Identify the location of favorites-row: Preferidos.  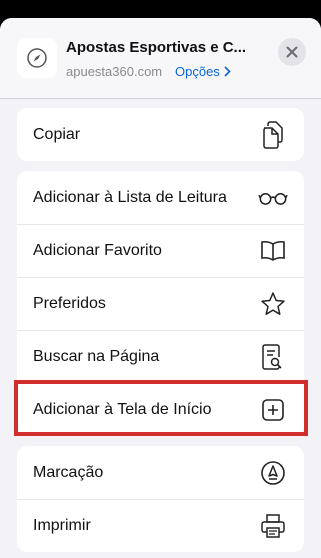
(160, 303).